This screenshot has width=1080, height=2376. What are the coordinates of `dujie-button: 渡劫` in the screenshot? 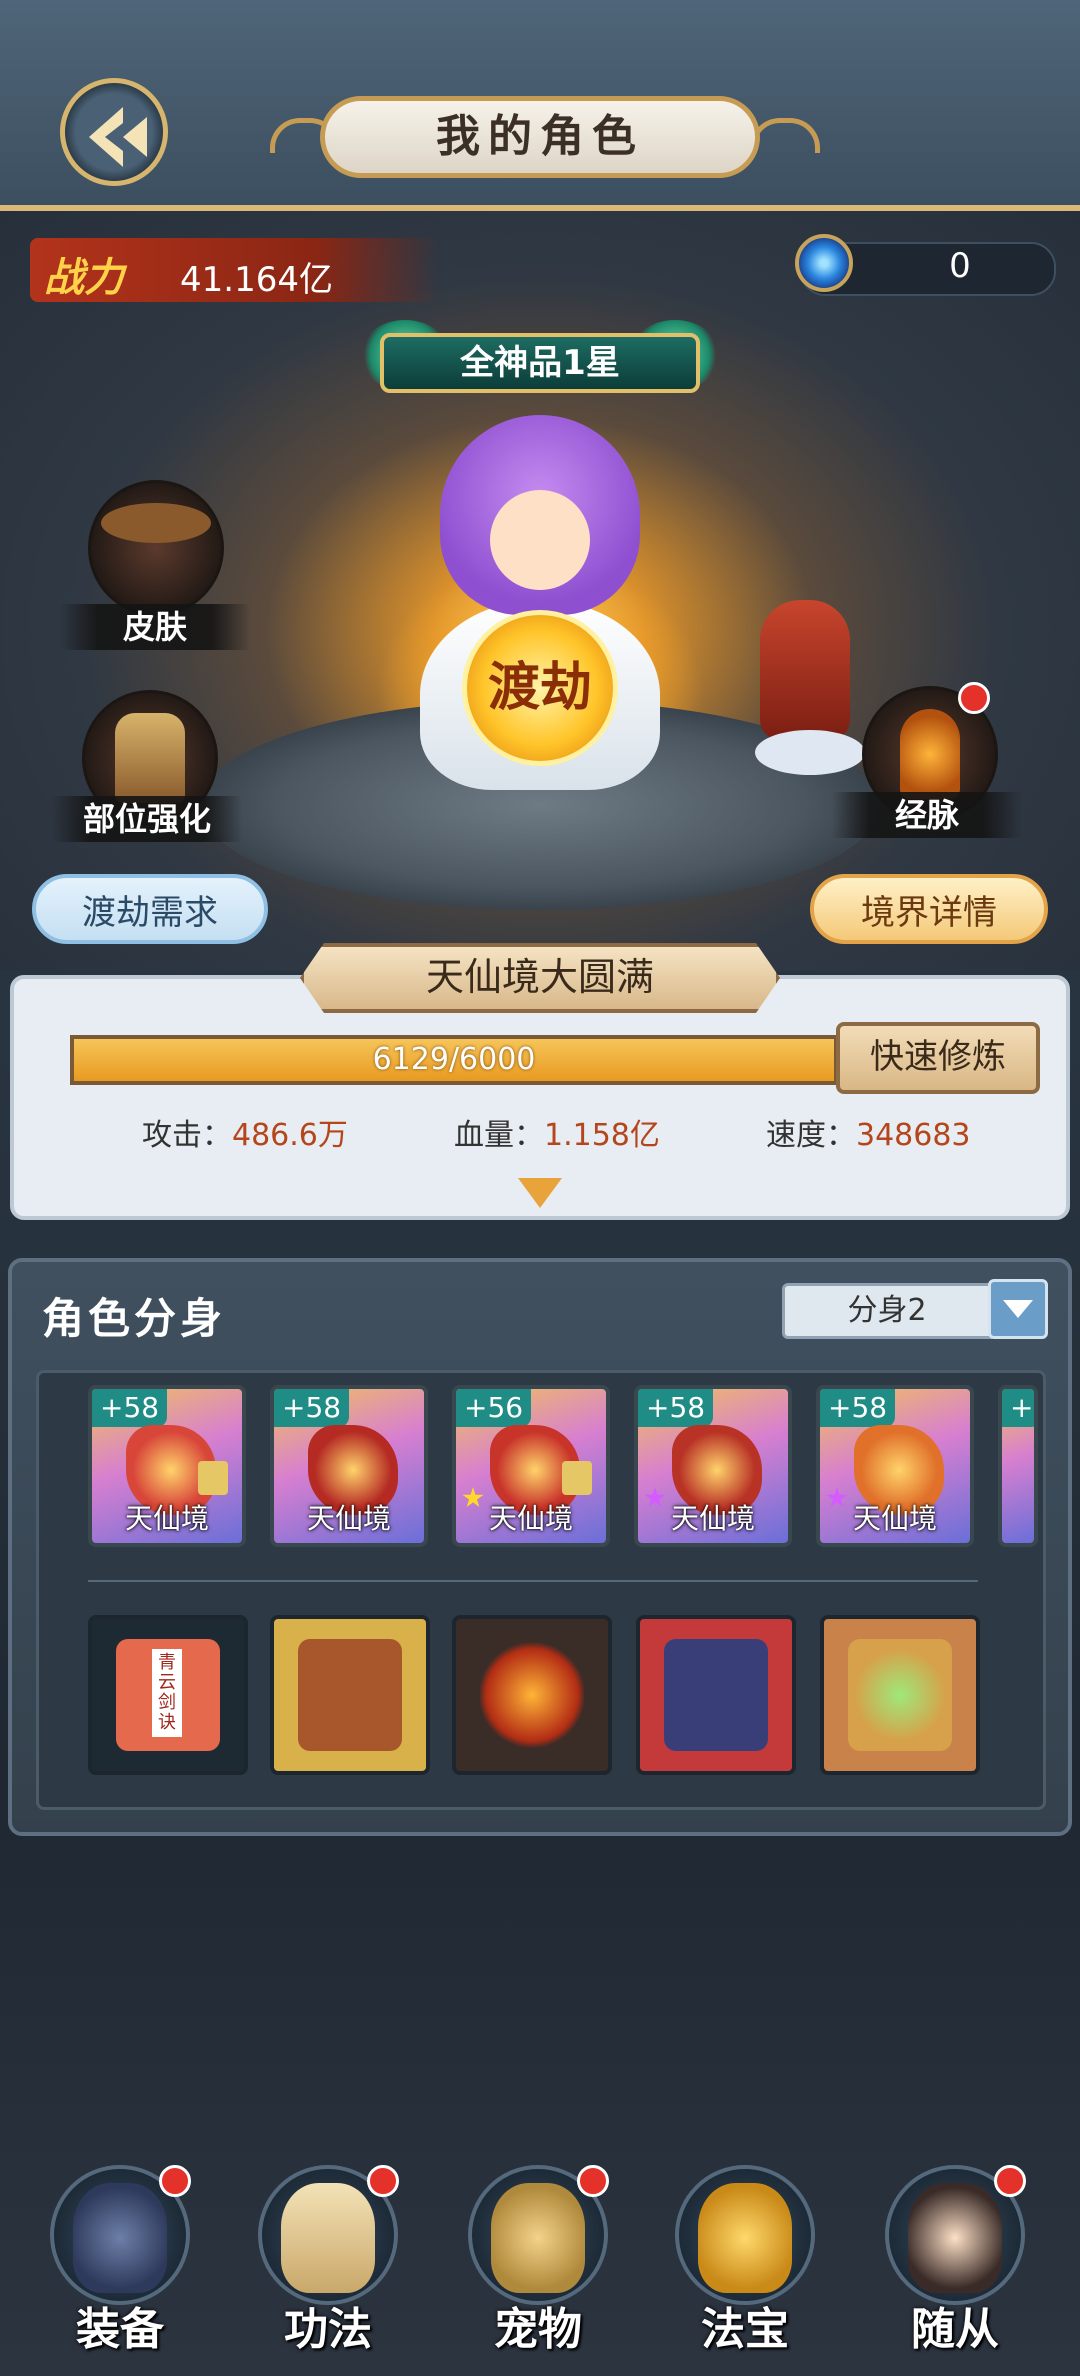 It's located at (540, 688).